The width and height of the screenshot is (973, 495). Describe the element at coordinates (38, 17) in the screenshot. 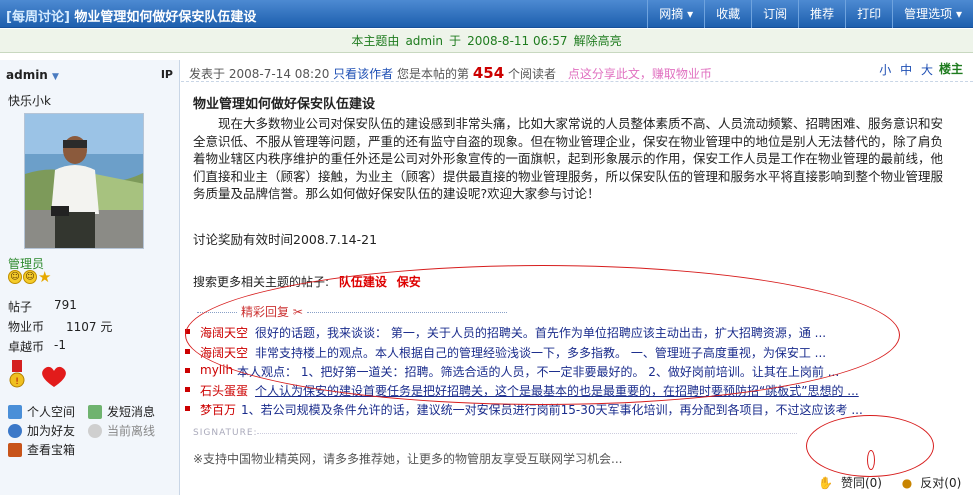

I see `thread-tag: [每周讨论]` at that location.